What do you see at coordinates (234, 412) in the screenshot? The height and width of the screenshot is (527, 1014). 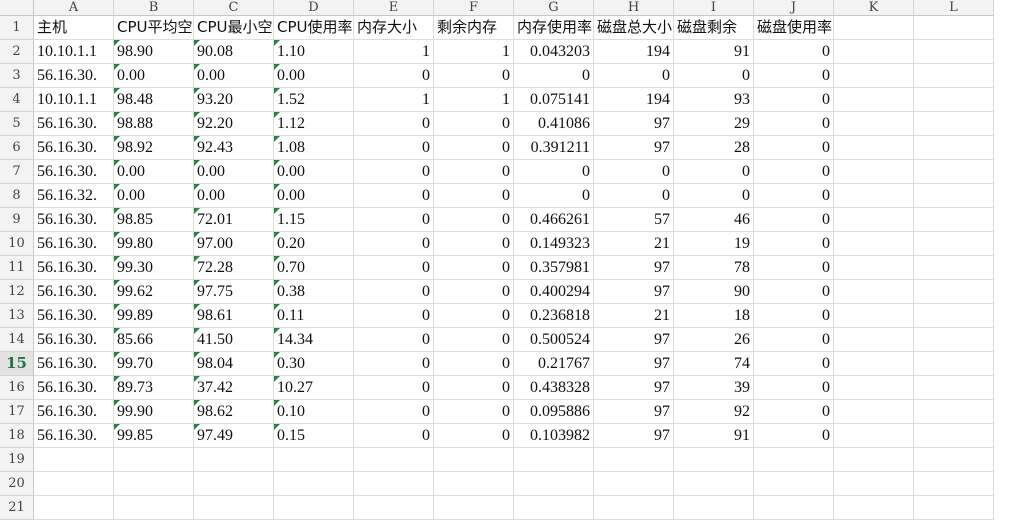 I see `cell-C17: 98.62` at bounding box center [234, 412].